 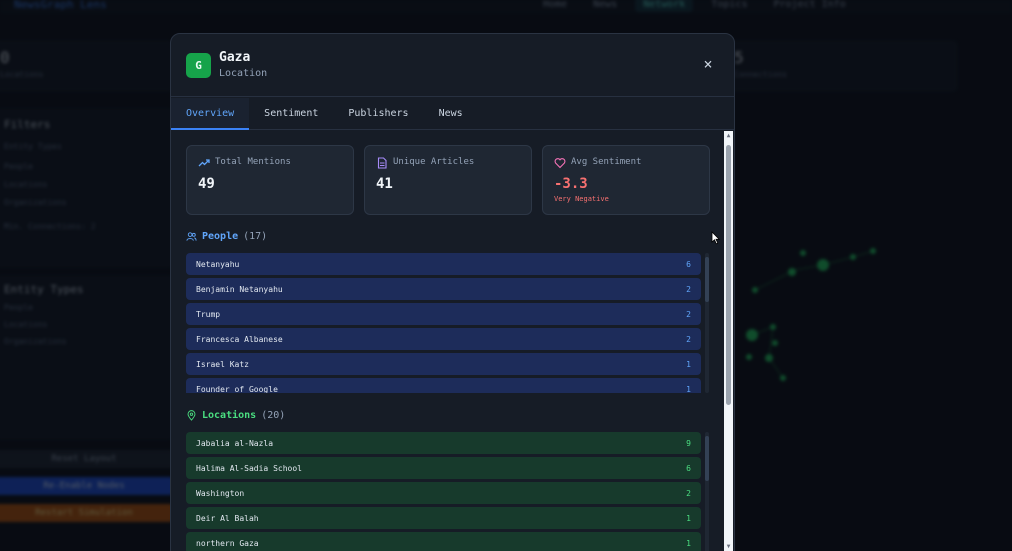 I want to click on locations-count: (20), so click(x=273, y=415).